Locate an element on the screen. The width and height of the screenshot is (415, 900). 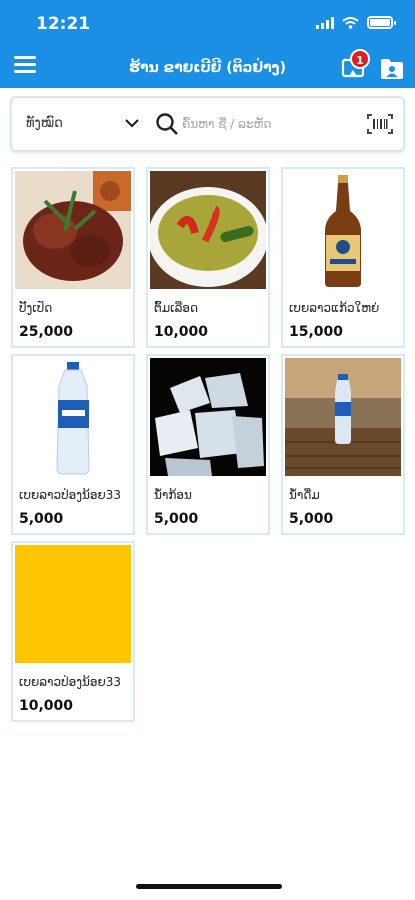
search-icon is located at coordinates (167, 124).